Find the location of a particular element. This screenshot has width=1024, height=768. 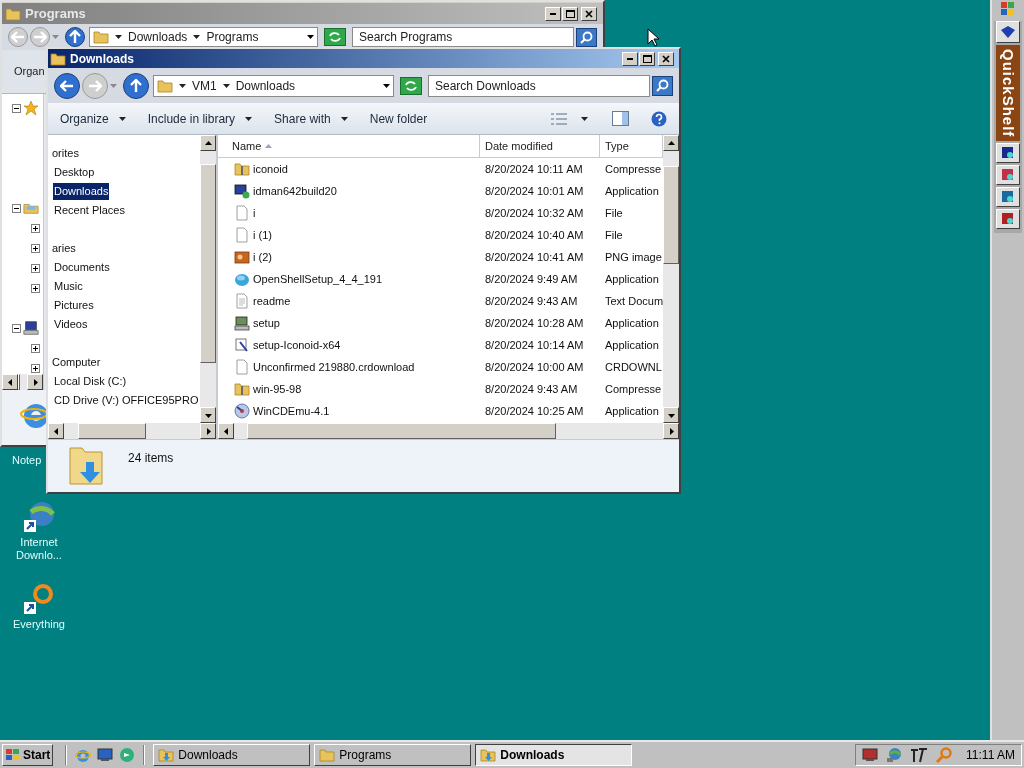

file-row: setup-Iconoid-x64 8/20/2024 10:14 AM Application is located at coordinates (440, 345).